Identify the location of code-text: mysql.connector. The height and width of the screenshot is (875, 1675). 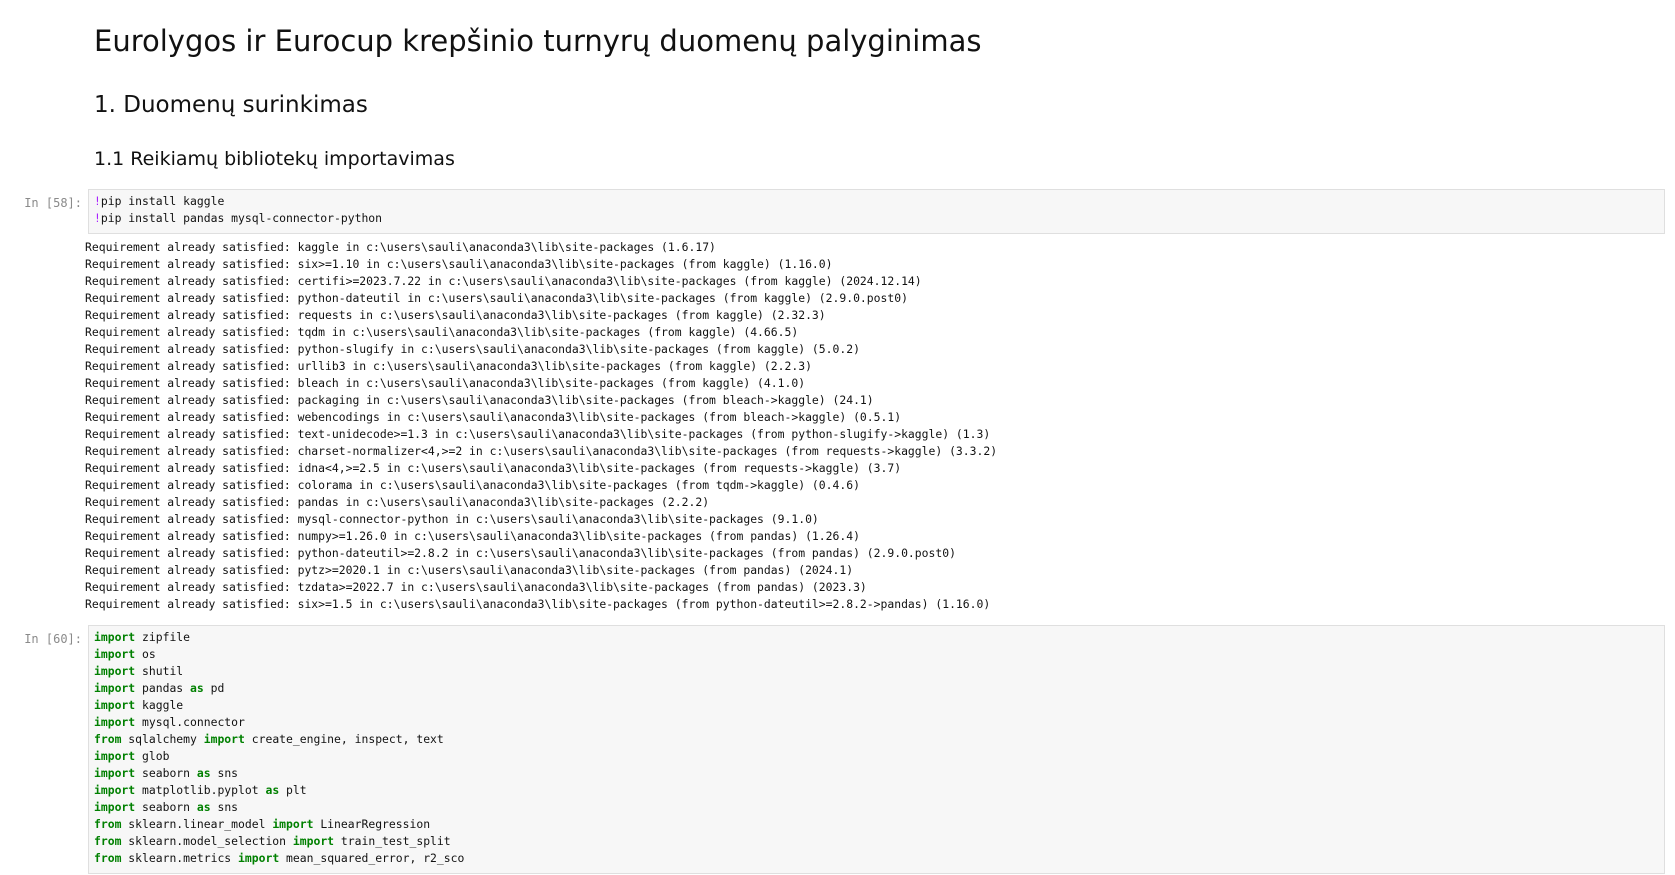
(190, 722).